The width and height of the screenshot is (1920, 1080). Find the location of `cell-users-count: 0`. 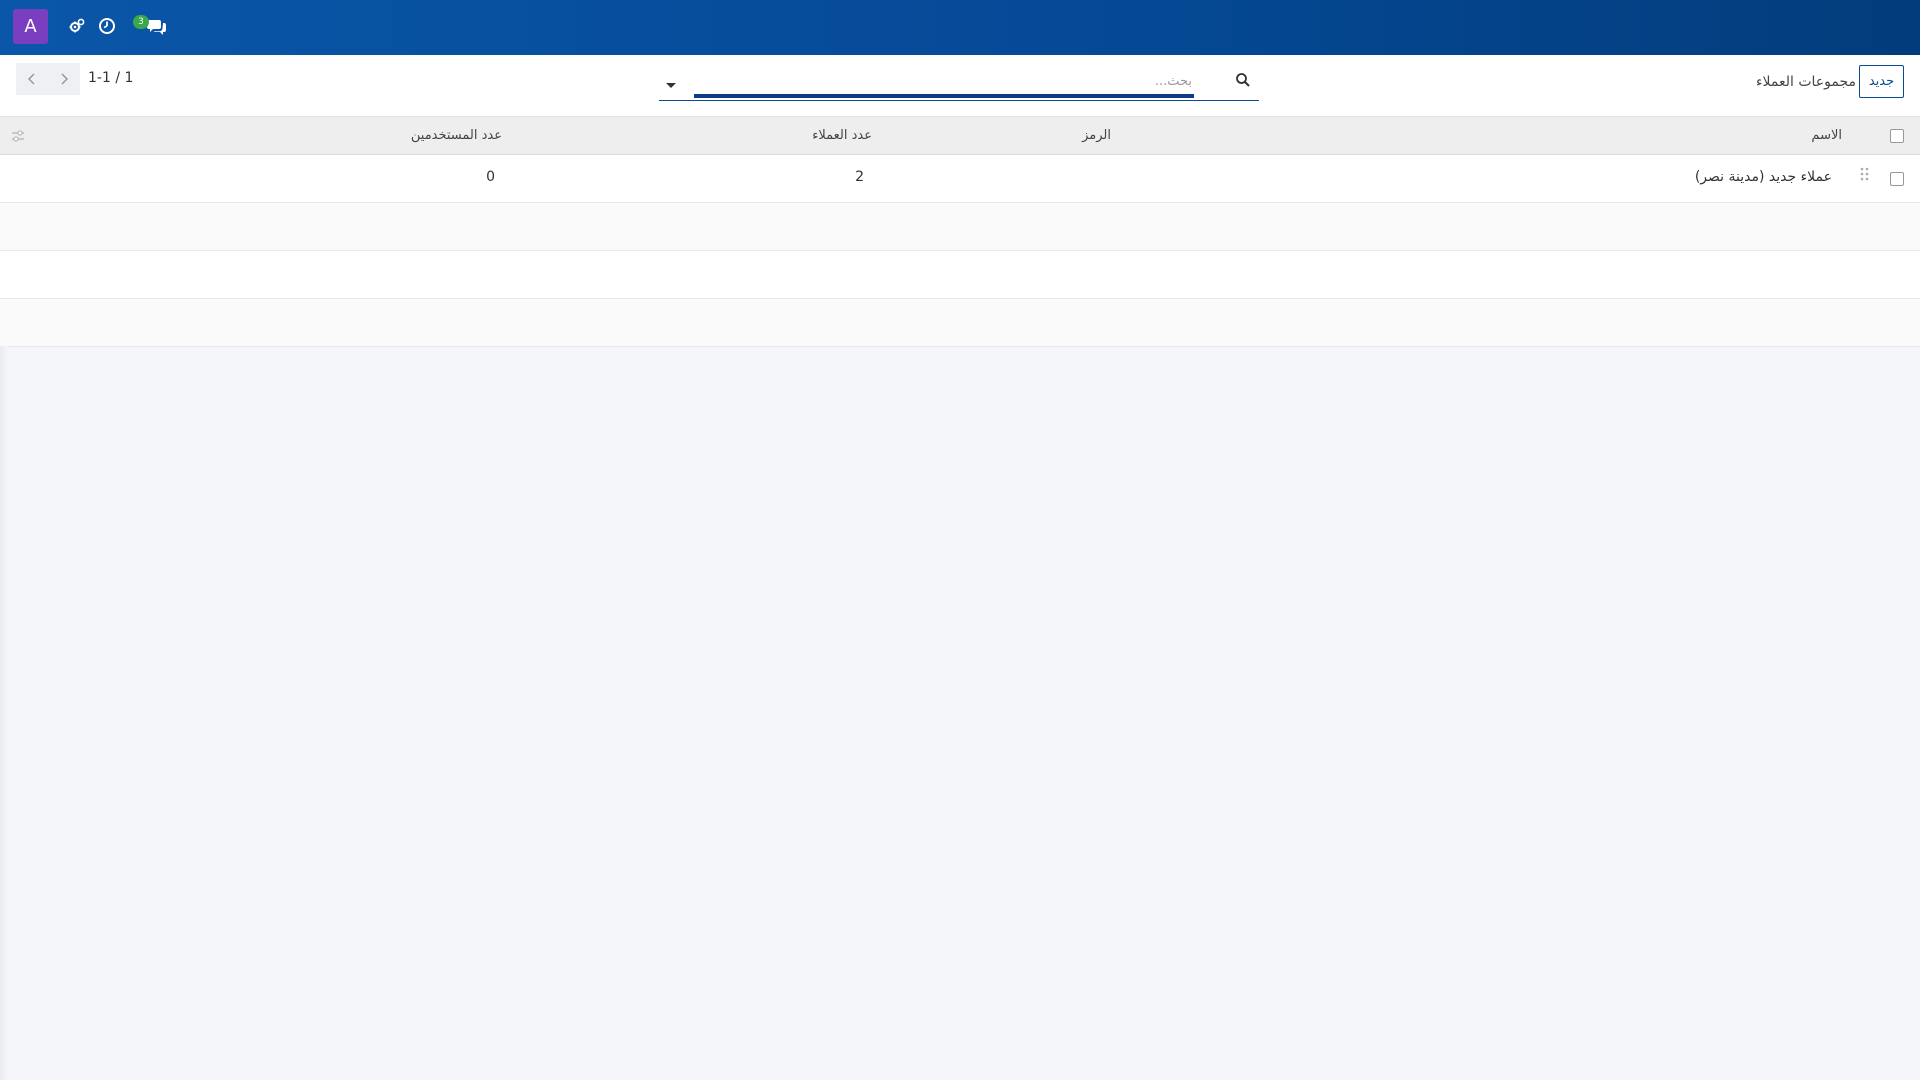

cell-users-count: 0 is located at coordinates (490, 177).